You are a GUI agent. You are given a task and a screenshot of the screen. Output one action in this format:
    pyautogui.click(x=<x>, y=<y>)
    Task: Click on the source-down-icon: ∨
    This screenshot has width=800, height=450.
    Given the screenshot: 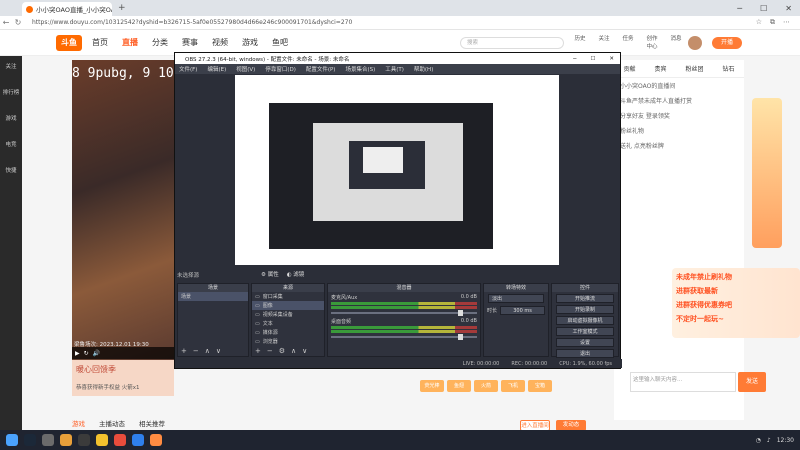 What is the action you would take?
    pyautogui.click(x=304, y=351)
    